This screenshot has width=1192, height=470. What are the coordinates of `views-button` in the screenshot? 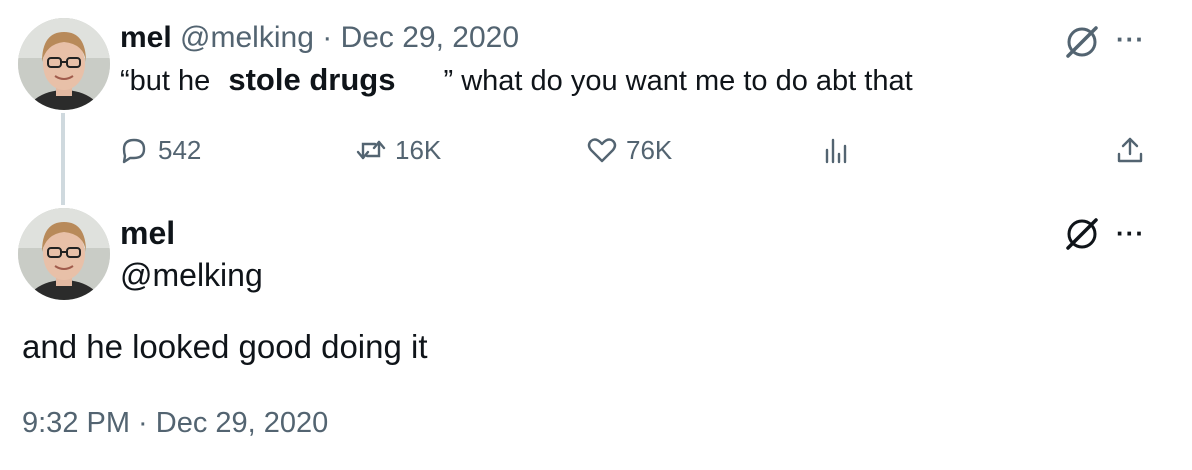 It's located at (836, 150).